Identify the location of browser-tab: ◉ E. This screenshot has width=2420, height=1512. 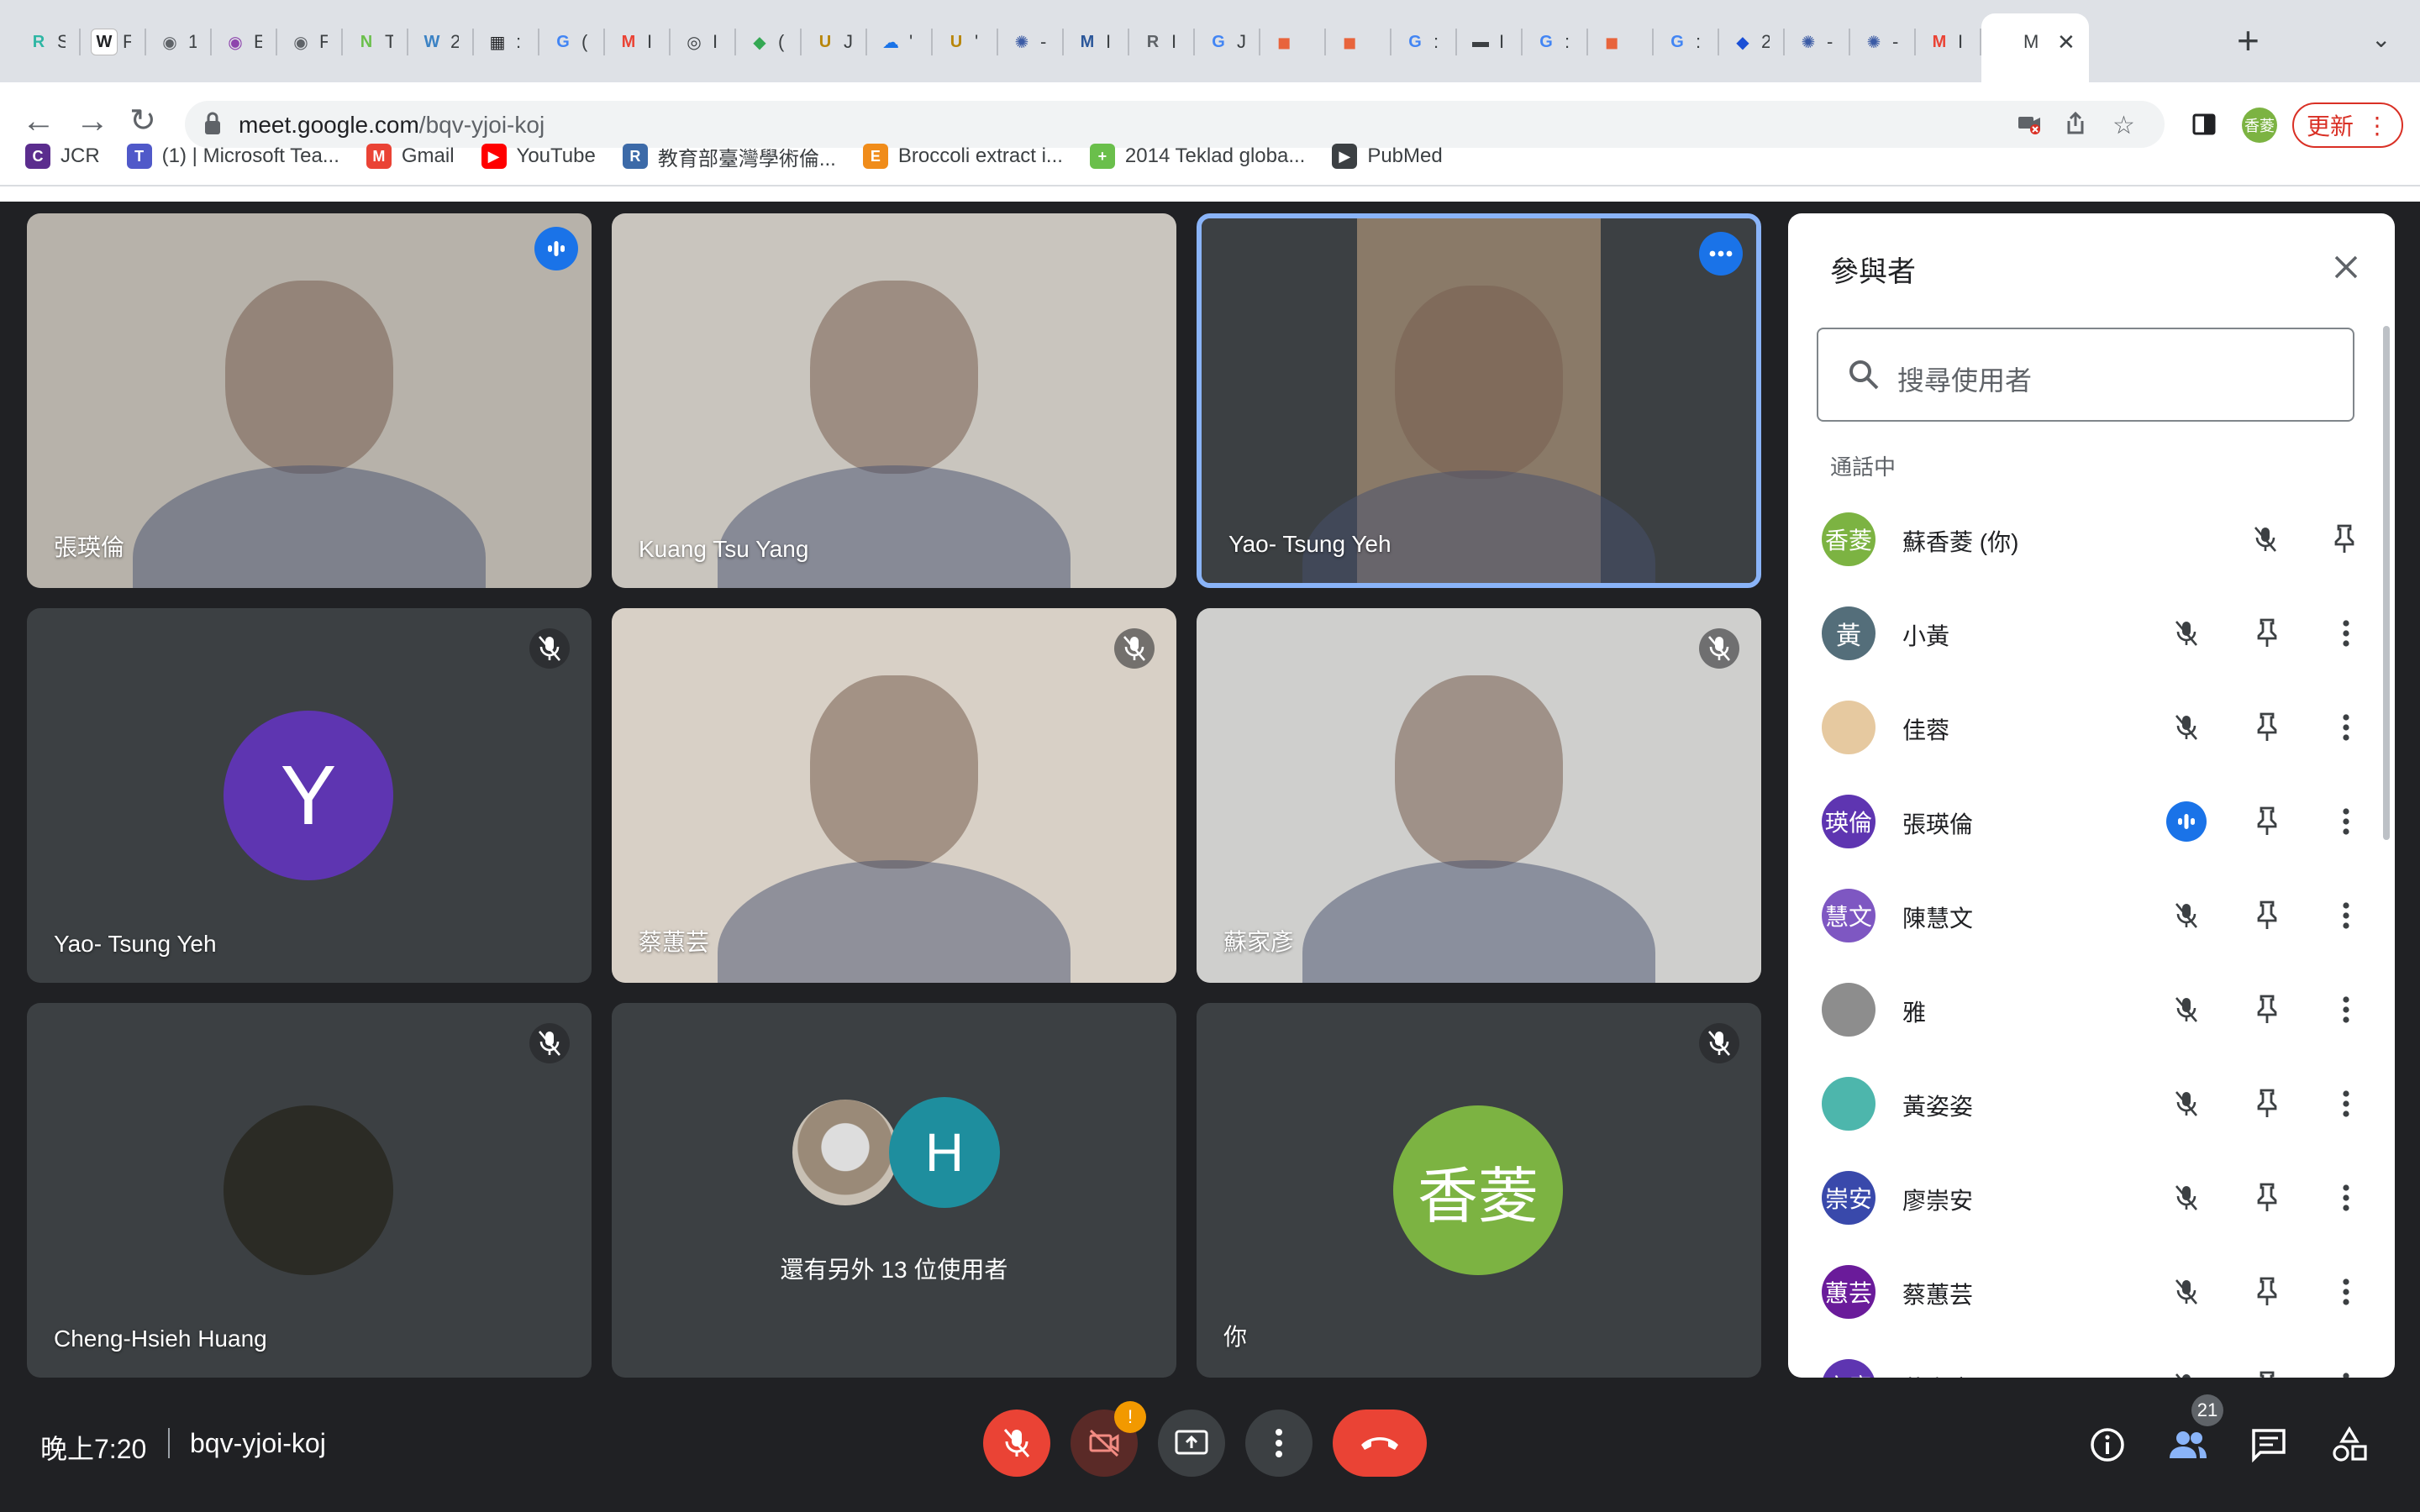
(244, 42).